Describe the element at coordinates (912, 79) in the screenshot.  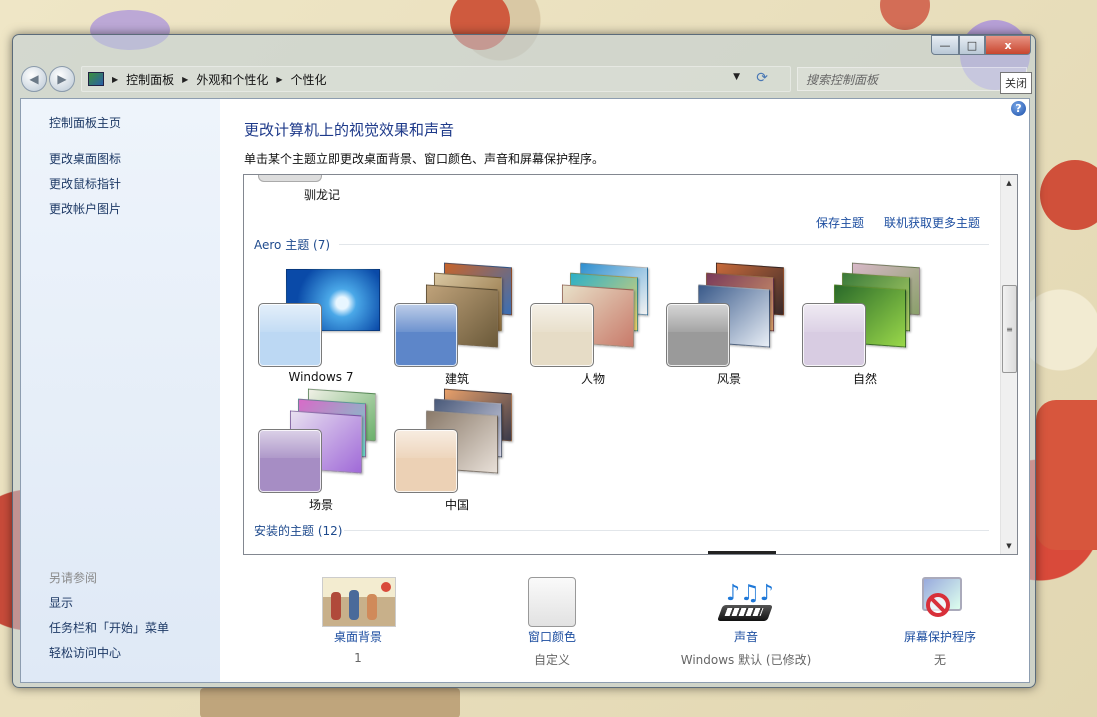
I see `search-input: 搜索控制面板` at that location.